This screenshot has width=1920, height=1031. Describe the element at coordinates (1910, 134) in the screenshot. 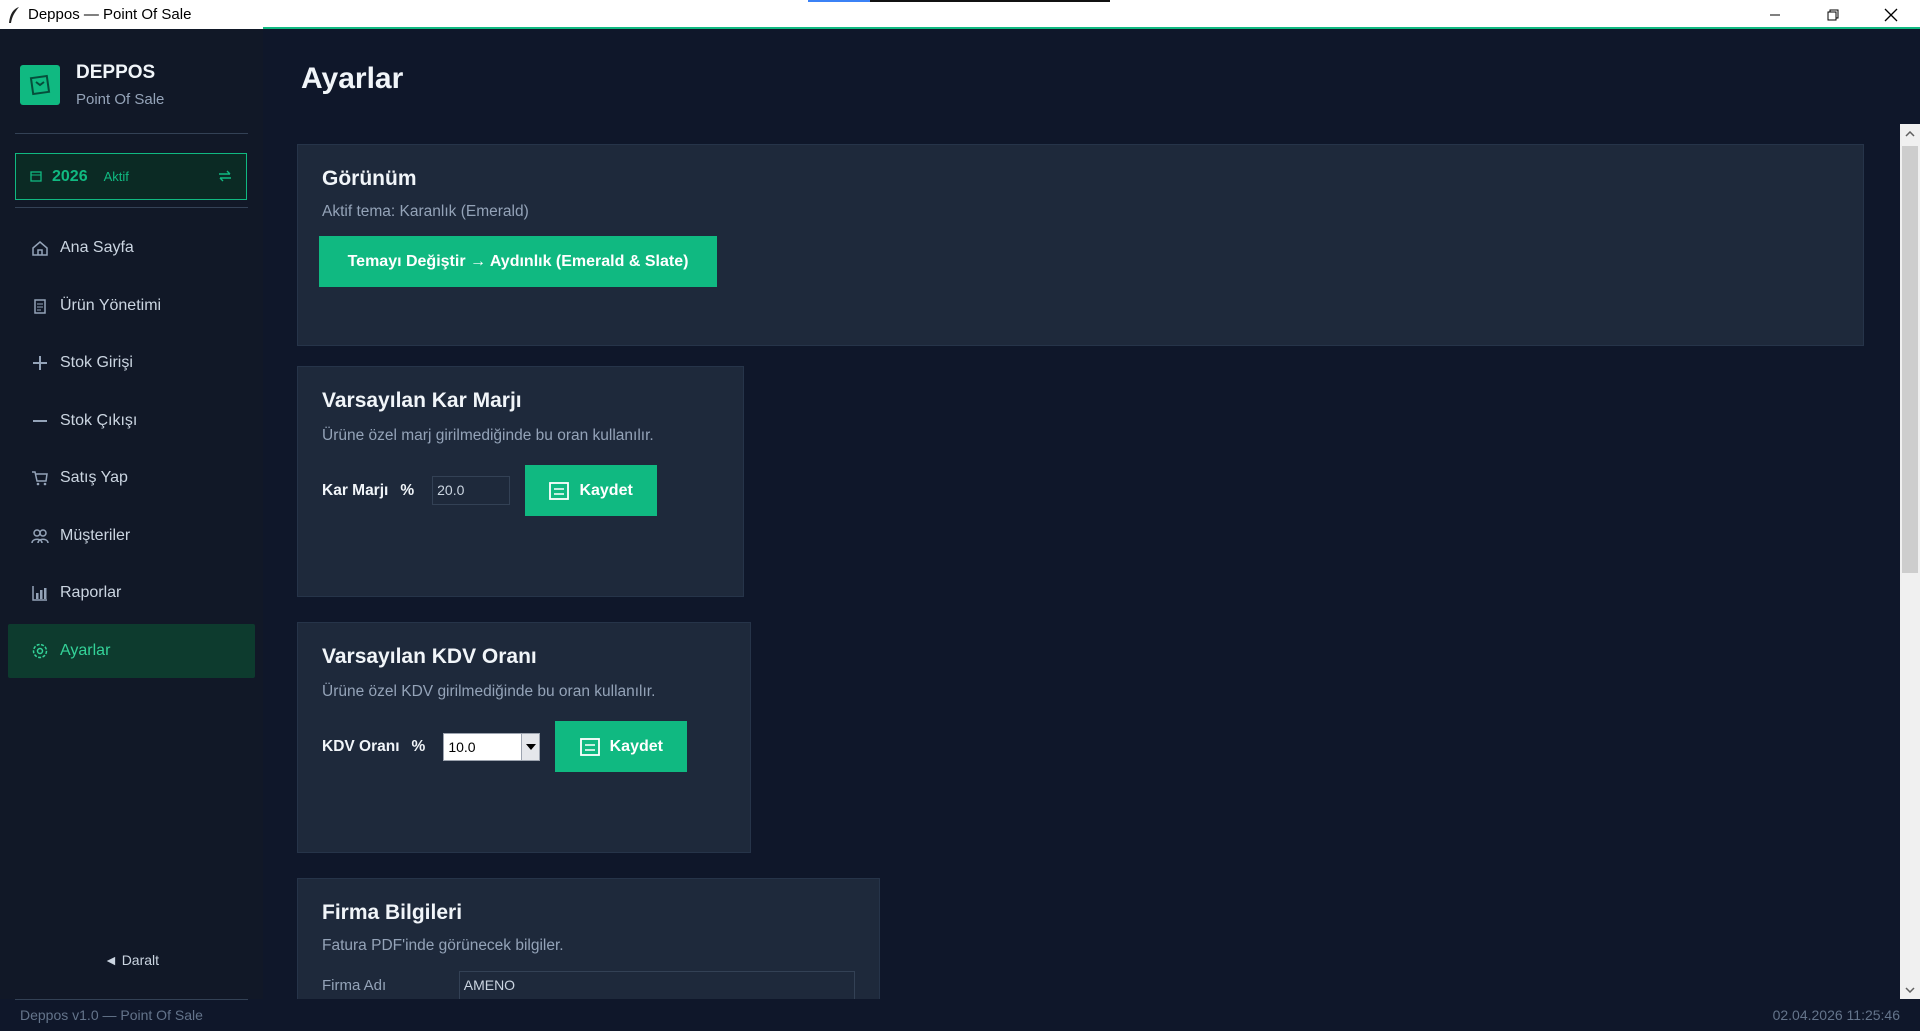

I see `scroll-up-icon` at that location.